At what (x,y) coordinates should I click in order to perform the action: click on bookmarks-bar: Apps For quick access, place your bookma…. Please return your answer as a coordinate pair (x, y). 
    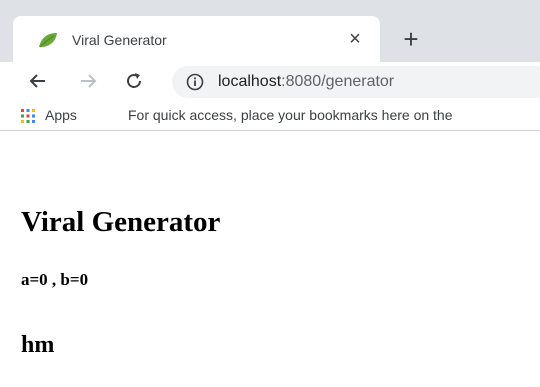
    Looking at the image, I should click on (270, 115).